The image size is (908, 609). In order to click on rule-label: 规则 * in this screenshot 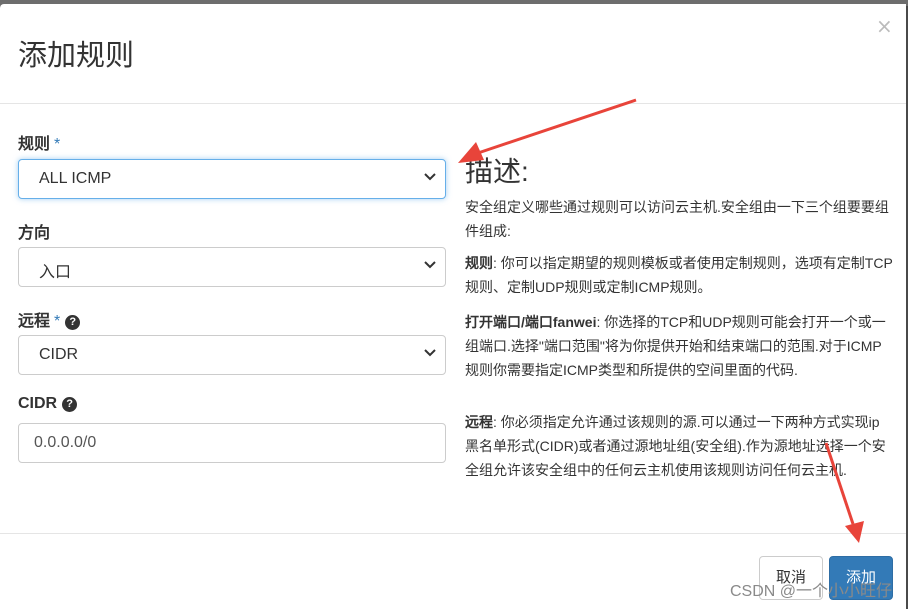, I will do `click(39, 142)`.